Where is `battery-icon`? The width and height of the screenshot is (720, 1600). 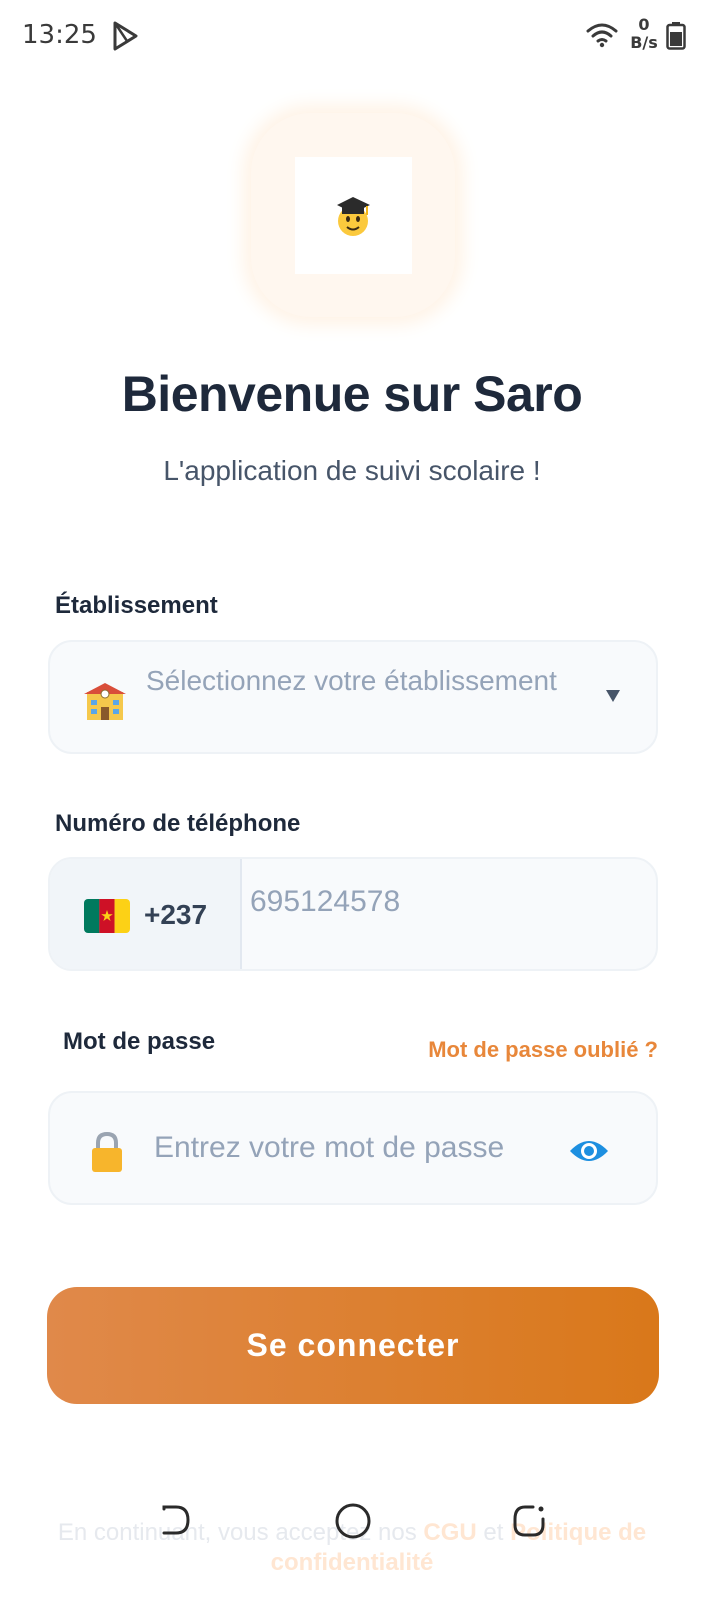
battery-icon is located at coordinates (676, 36).